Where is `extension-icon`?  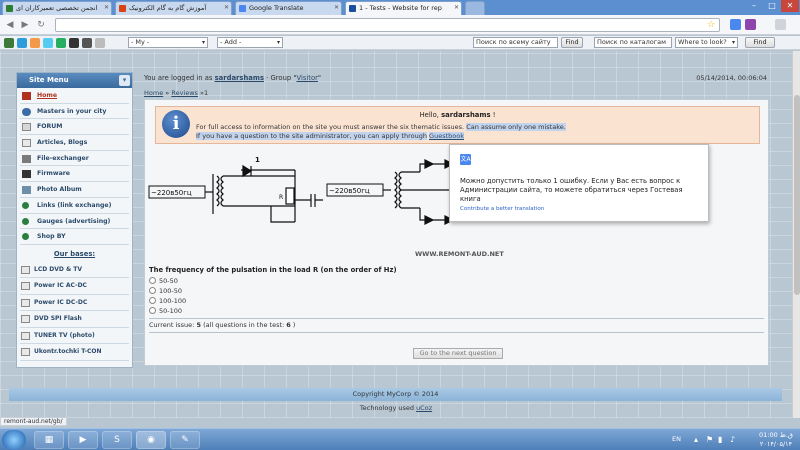 extension-icon is located at coordinates (750, 24).